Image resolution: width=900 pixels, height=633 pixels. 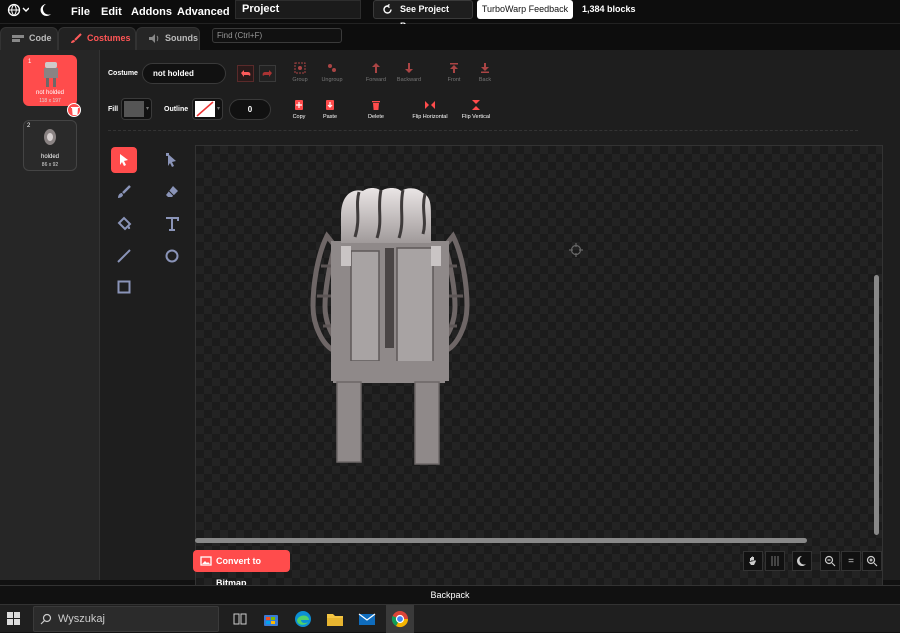 I want to click on see-project-page-button: See Project Page, so click(x=423, y=15).